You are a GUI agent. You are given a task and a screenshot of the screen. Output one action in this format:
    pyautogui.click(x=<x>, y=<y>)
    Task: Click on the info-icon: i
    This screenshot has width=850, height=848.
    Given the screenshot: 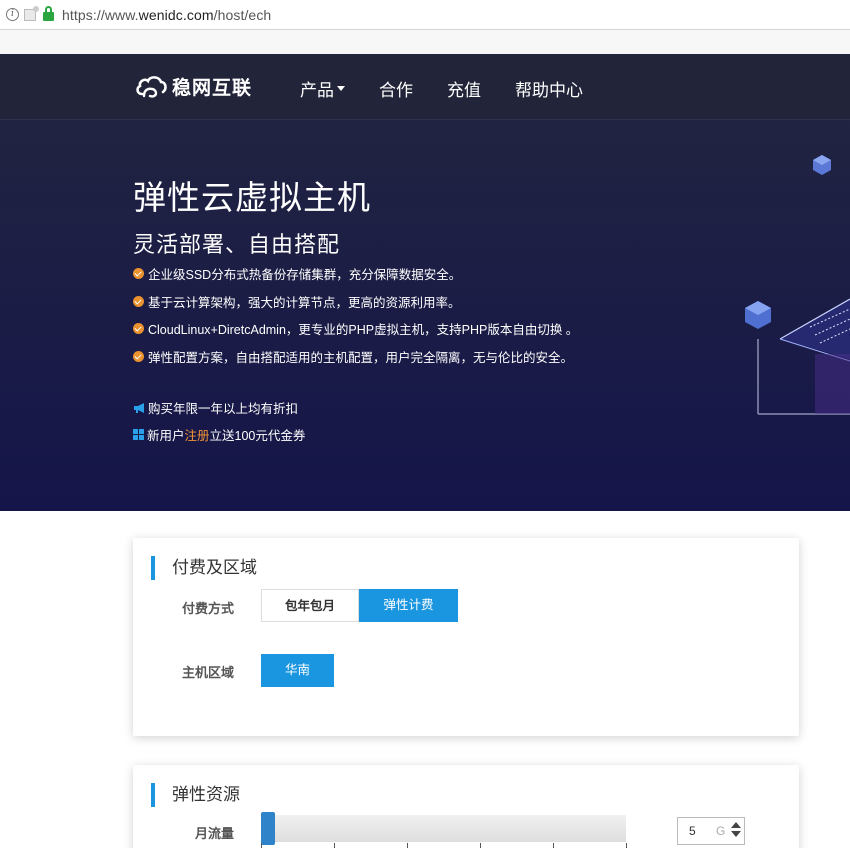 What is the action you would take?
    pyautogui.click(x=12, y=14)
    